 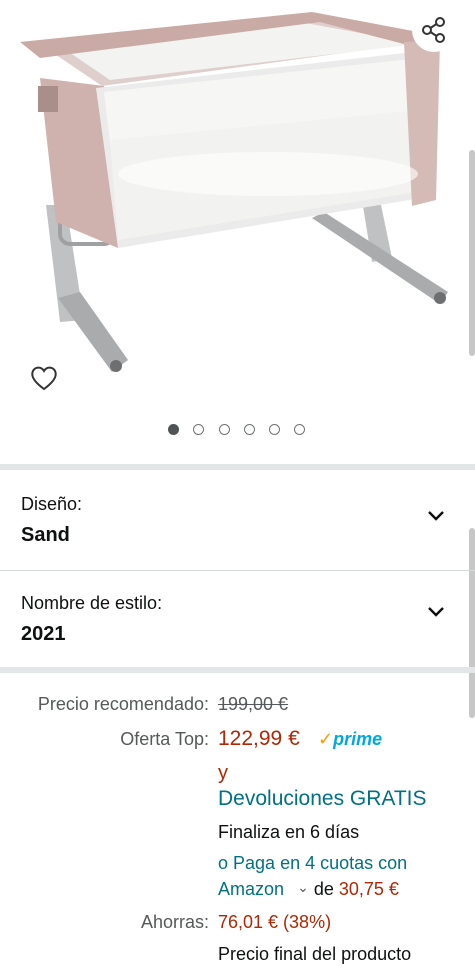 I want to click on section-divider, so click(x=237, y=670).